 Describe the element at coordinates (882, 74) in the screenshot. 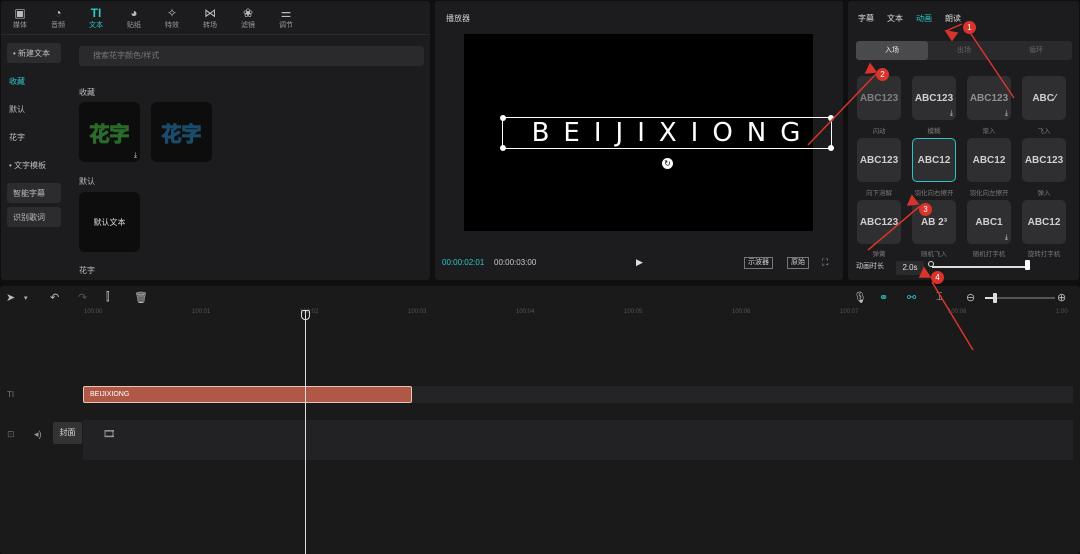

I see `annotation-badge: 2` at that location.